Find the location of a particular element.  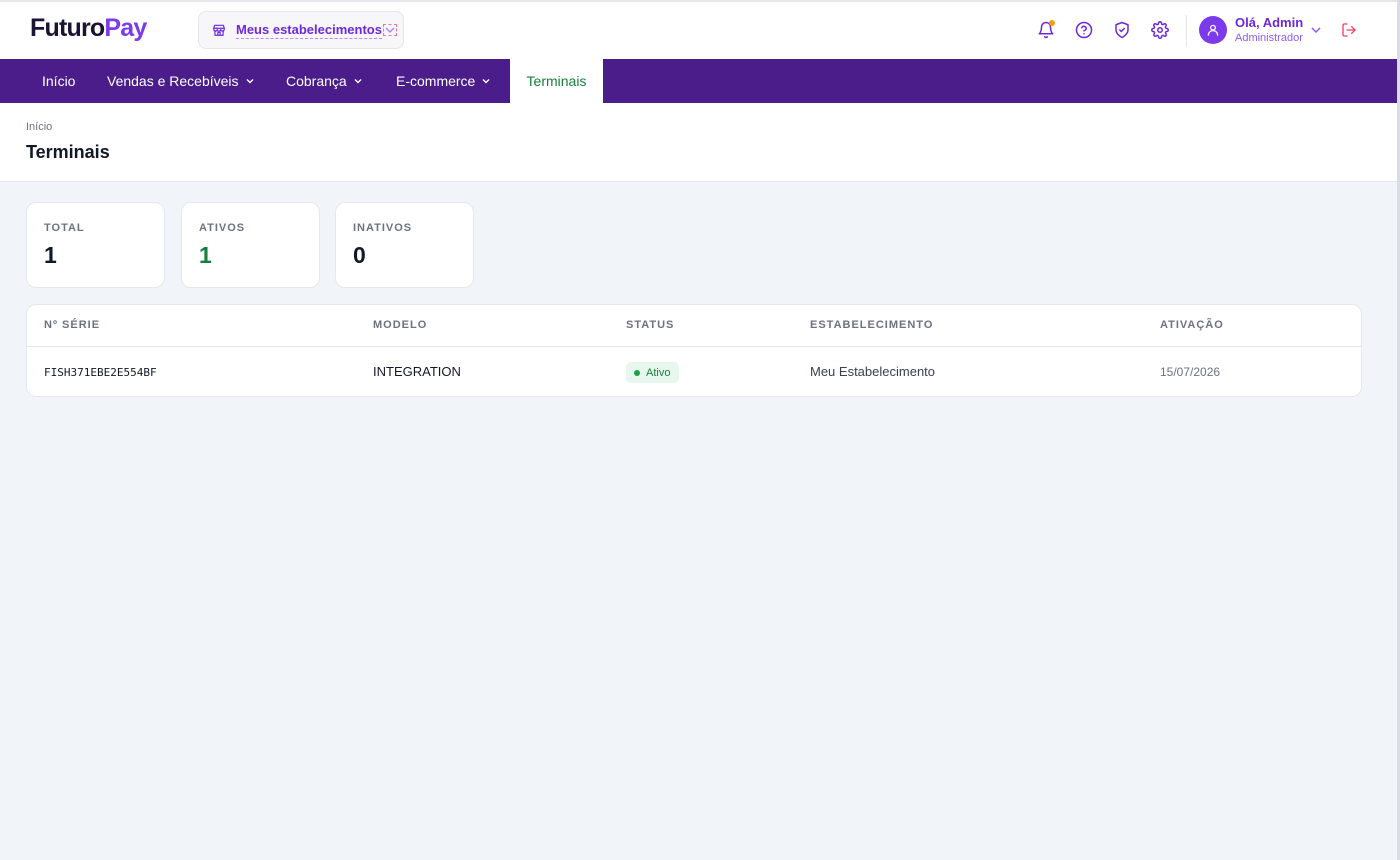

user-greeting: Olá, Admin is located at coordinates (1269, 22).